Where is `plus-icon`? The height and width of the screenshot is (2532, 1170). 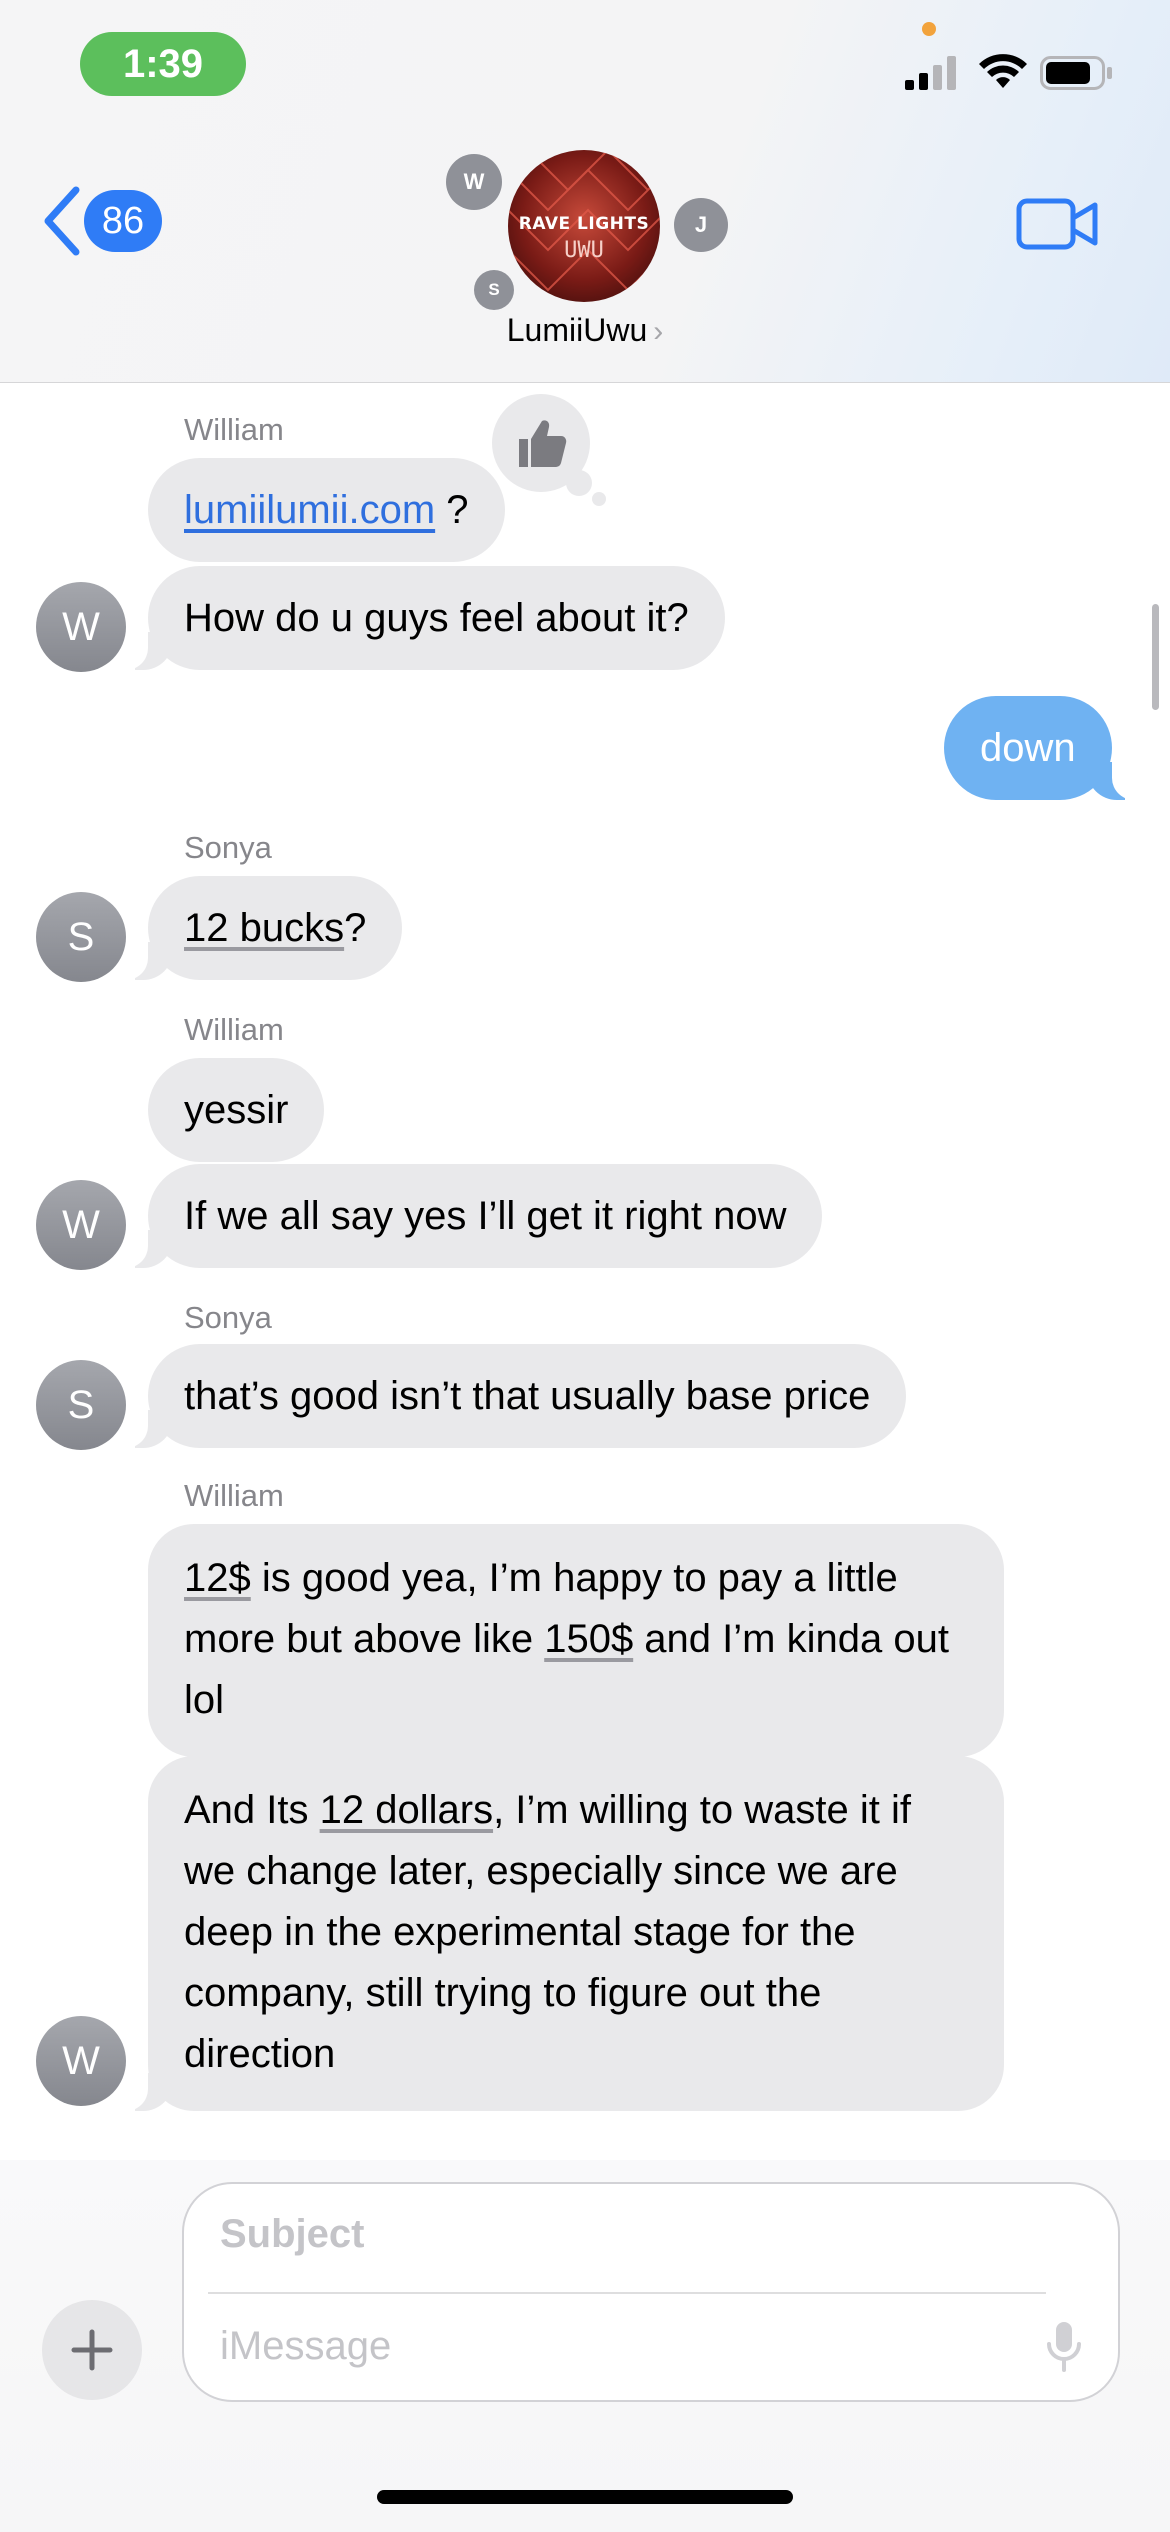 plus-icon is located at coordinates (92, 2350).